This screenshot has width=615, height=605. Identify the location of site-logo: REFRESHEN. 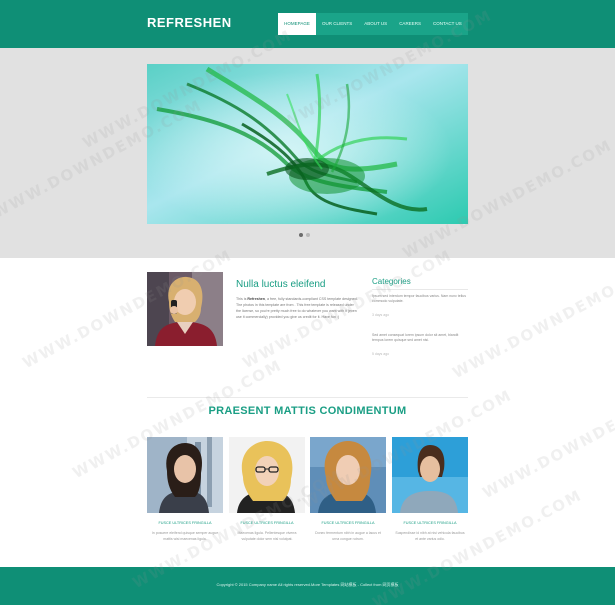
(189, 22).